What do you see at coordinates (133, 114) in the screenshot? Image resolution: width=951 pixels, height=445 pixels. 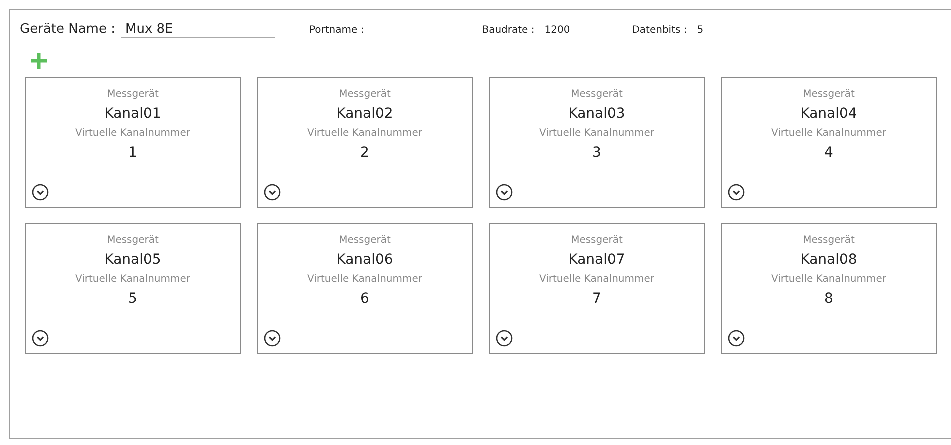 I see `channel-name: Kanal01` at bounding box center [133, 114].